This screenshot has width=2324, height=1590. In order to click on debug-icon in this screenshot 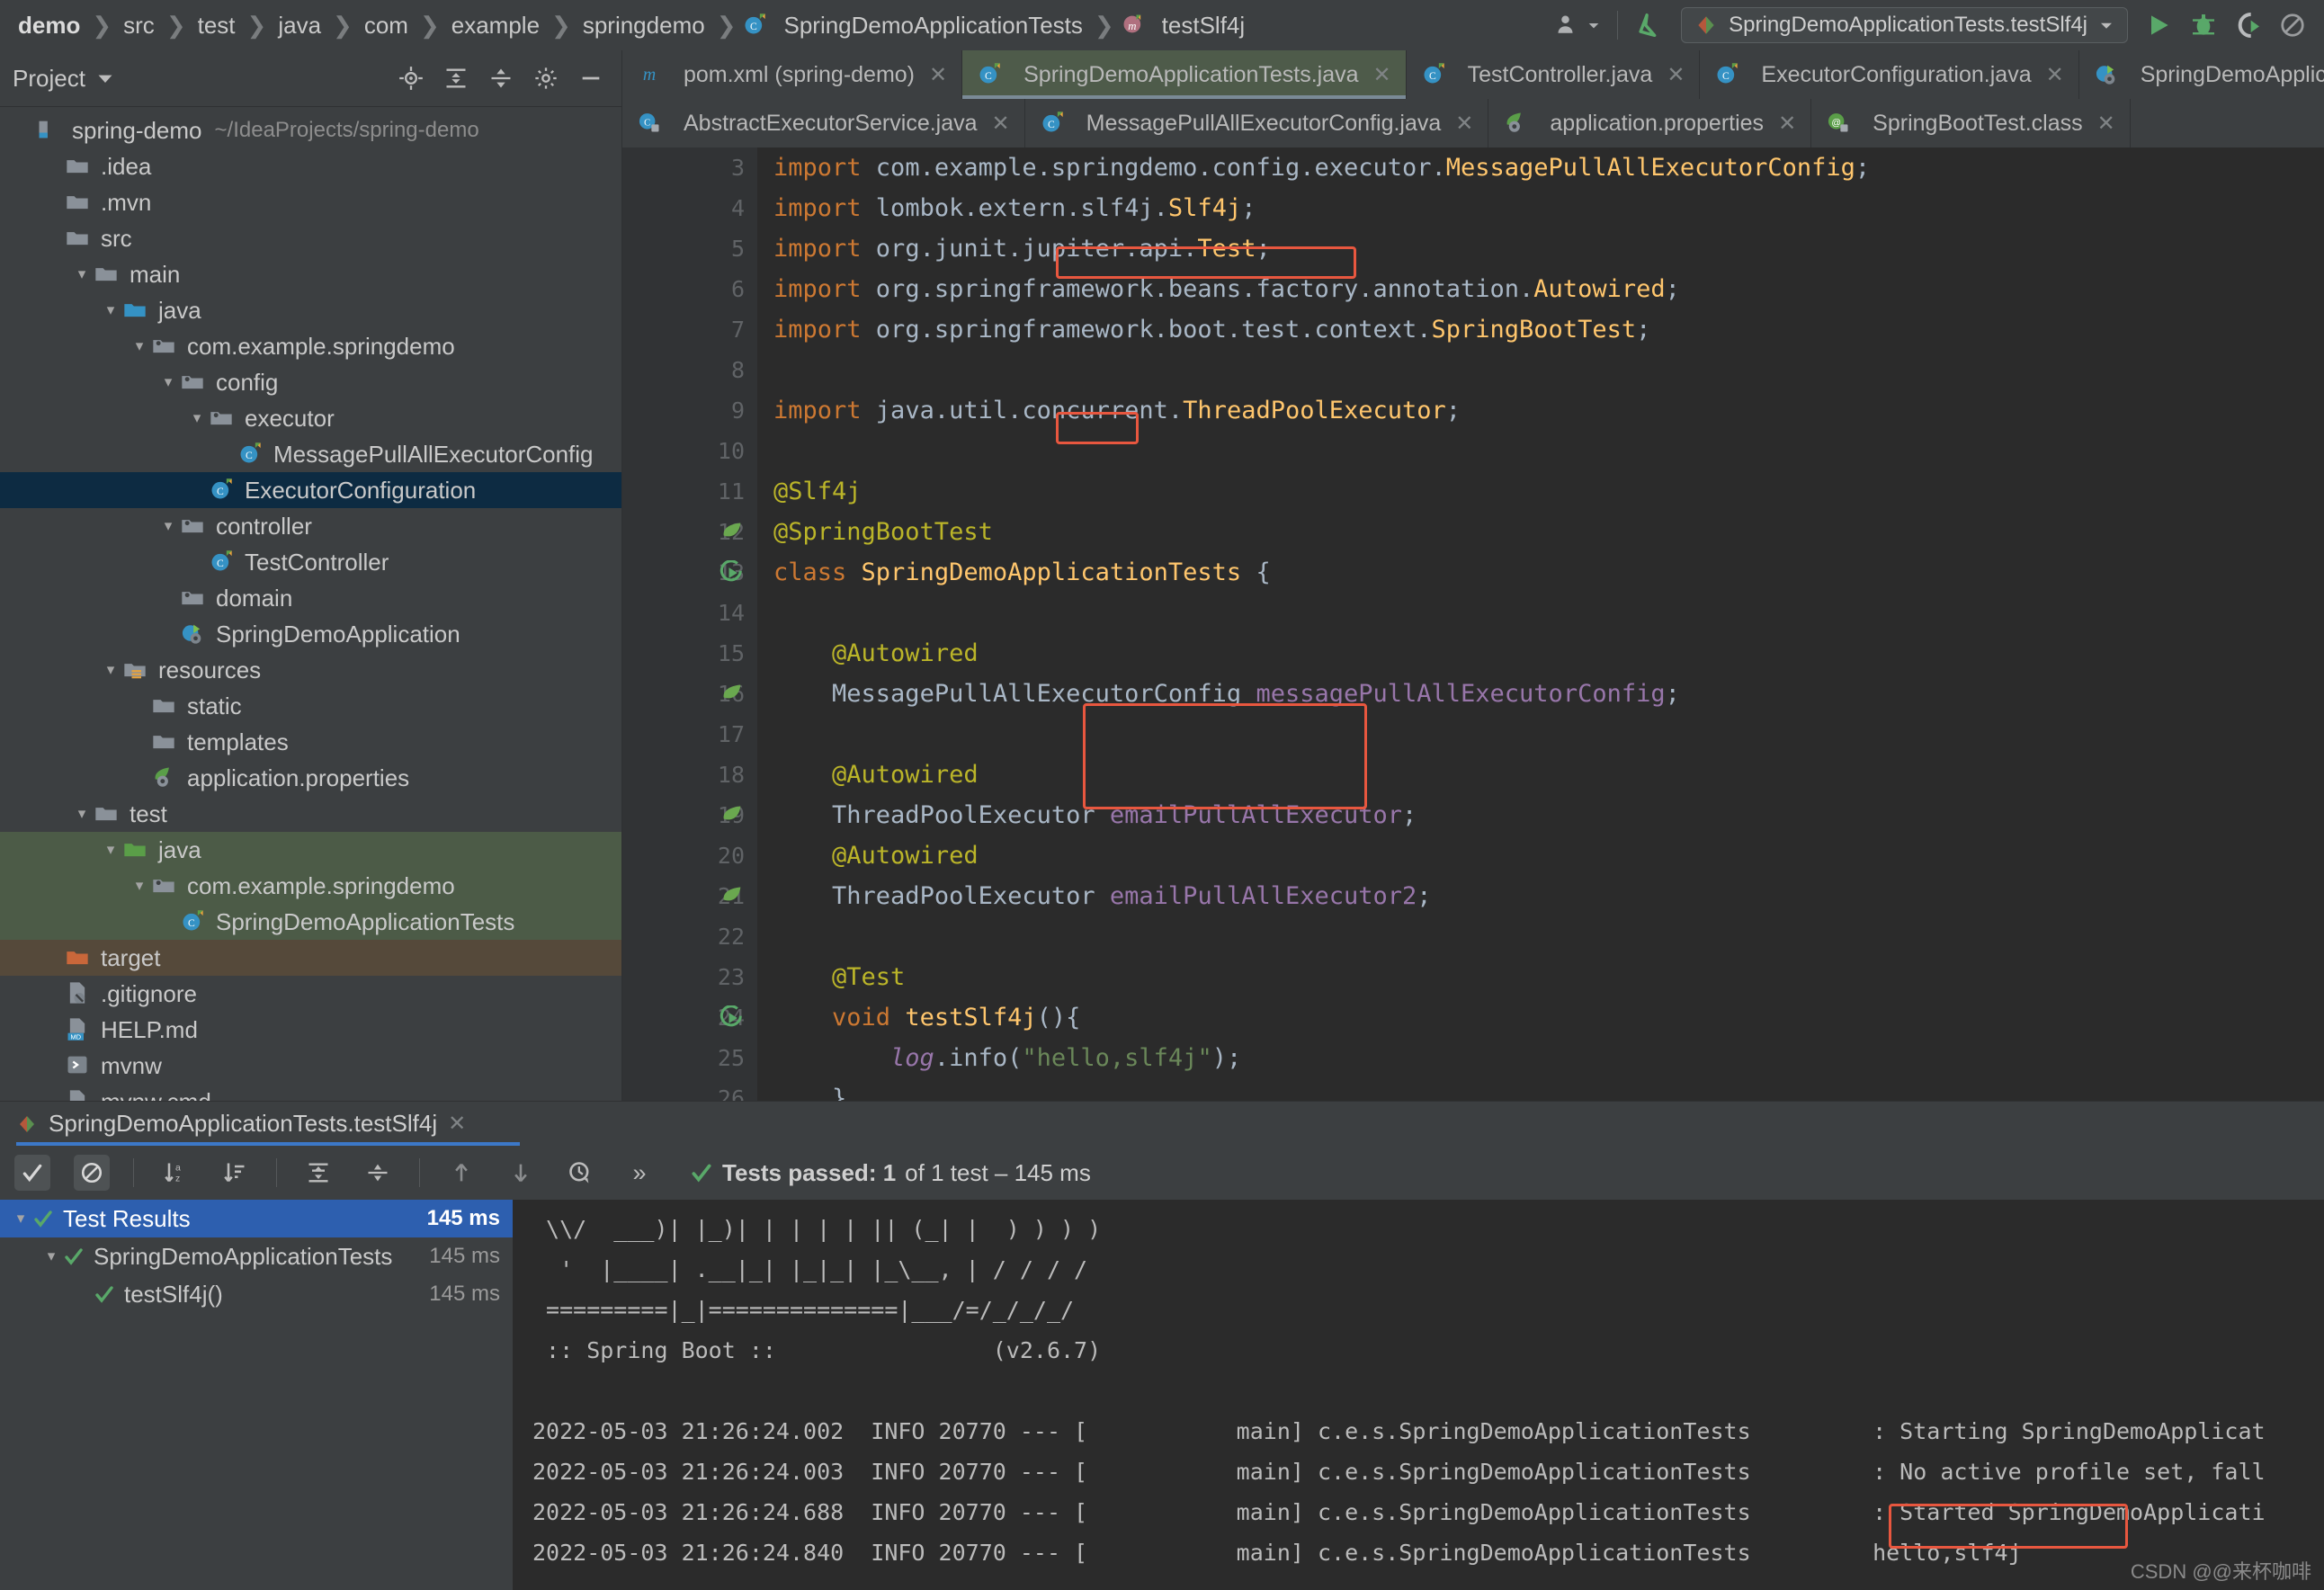, I will do `click(2203, 25)`.